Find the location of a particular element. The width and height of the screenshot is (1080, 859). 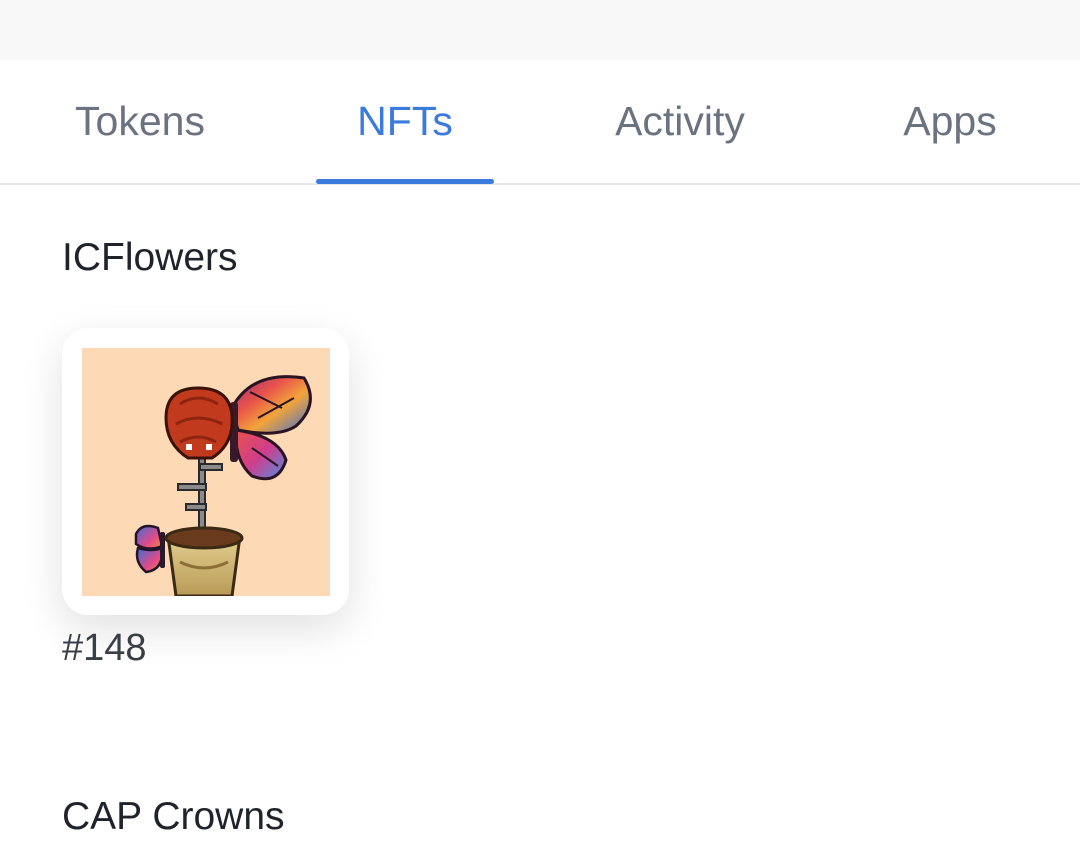

collection-title-icflowers: ICFlowers is located at coordinates (150, 257).